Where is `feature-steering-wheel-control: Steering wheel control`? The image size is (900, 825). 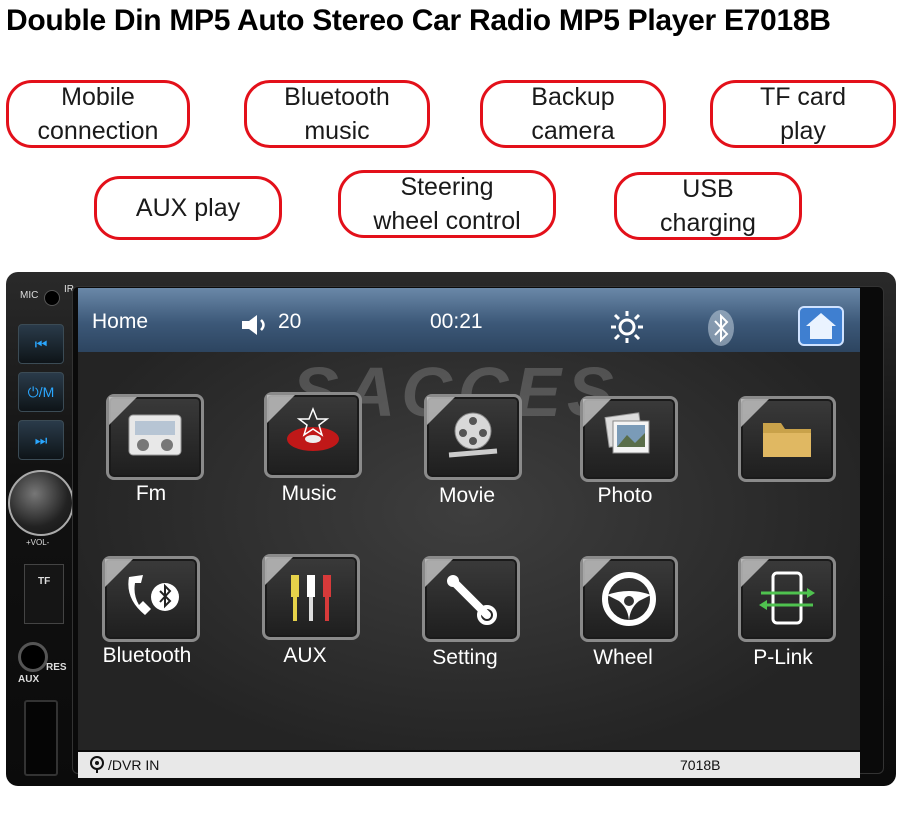
feature-steering-wheel-control: Steering wheel control is located at coordinates (447, 204).